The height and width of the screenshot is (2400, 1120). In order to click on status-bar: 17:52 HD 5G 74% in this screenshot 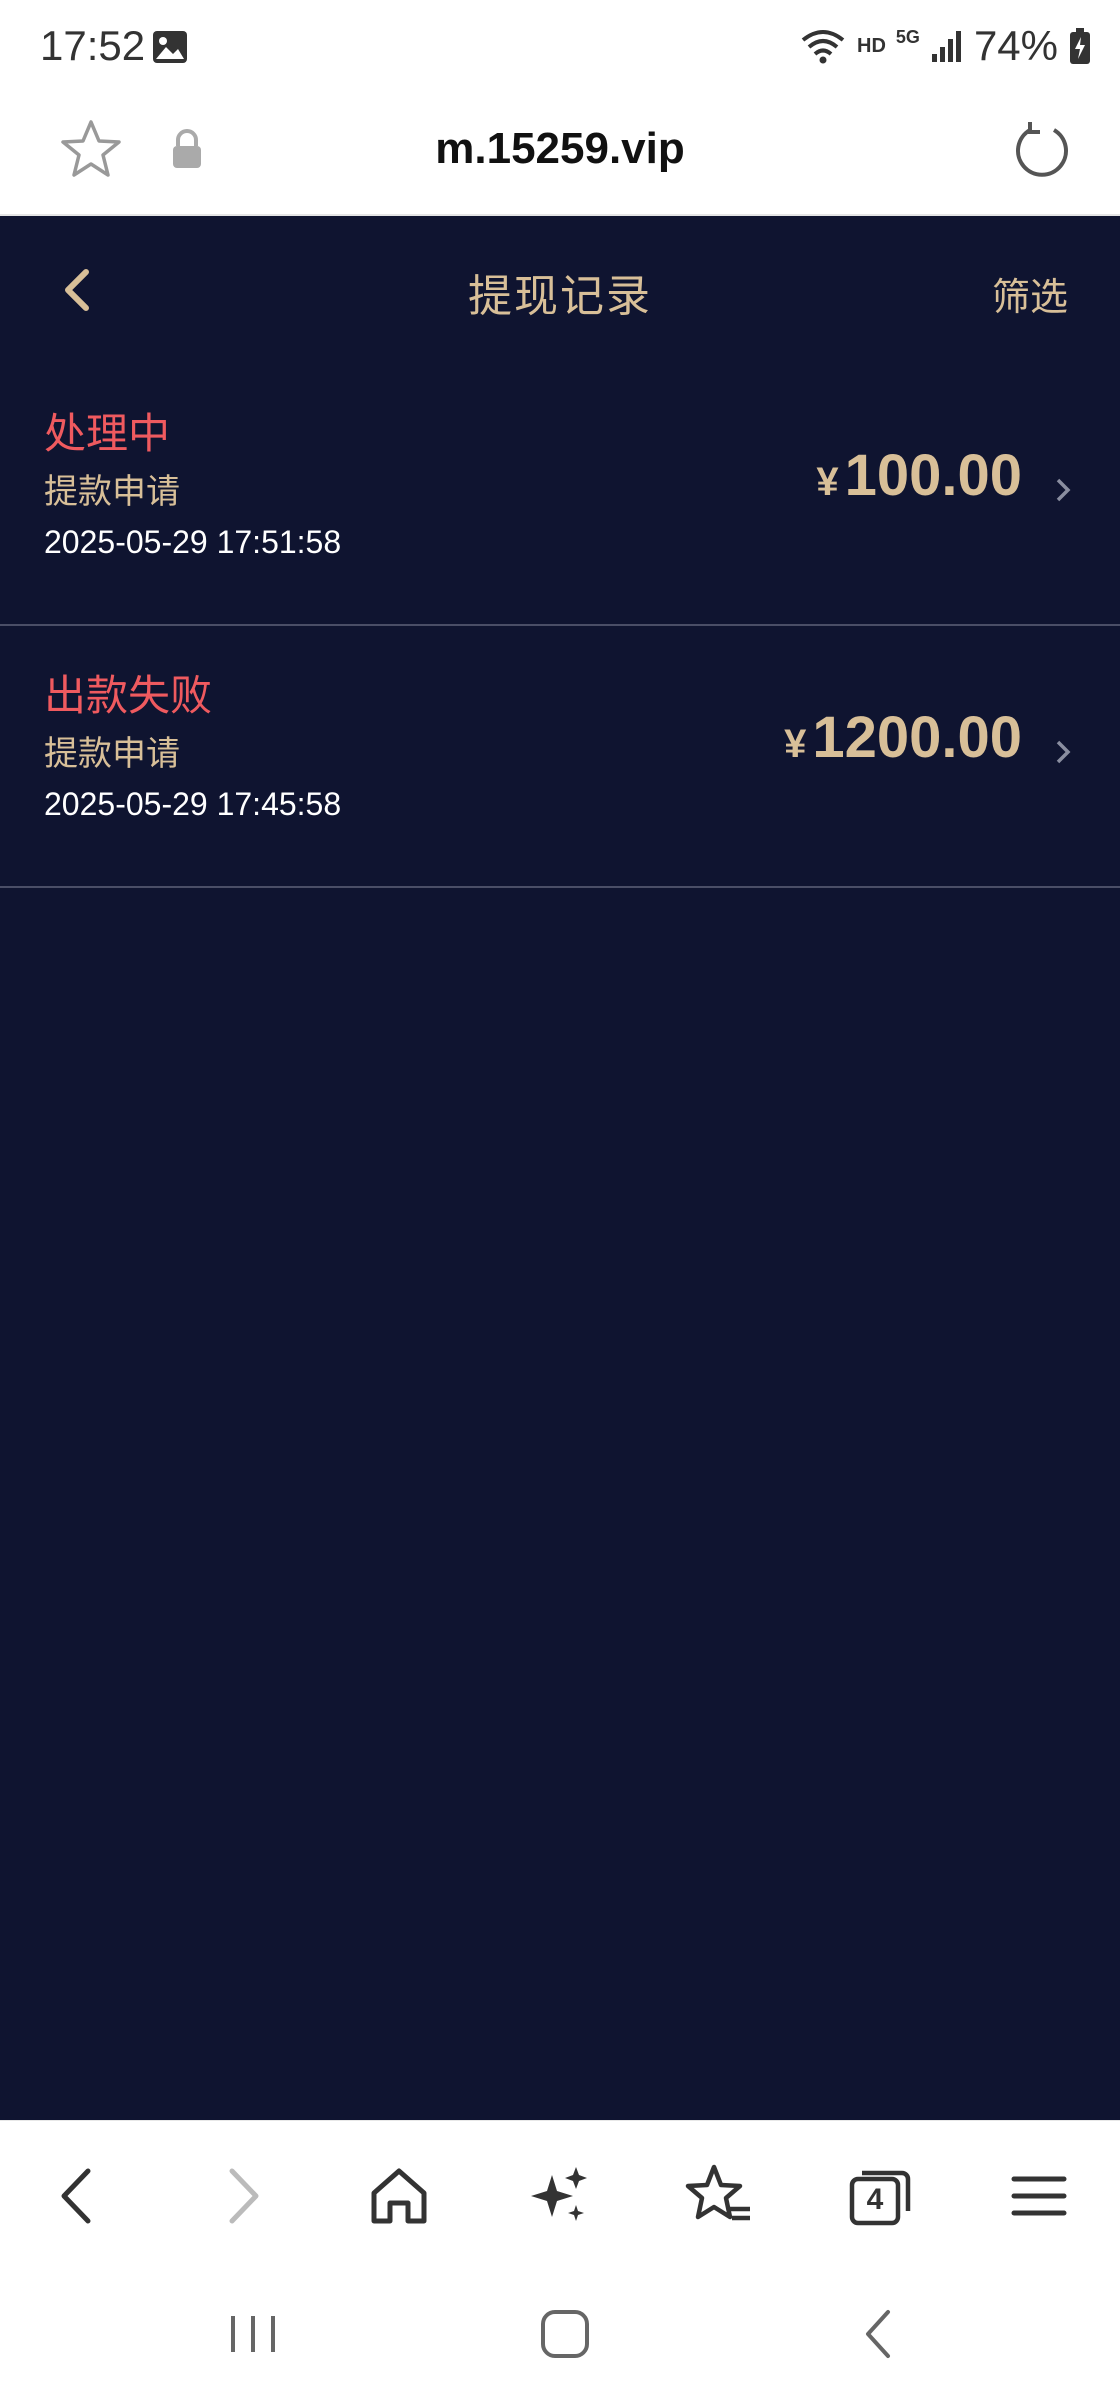, I will do `click(560, 48)`.